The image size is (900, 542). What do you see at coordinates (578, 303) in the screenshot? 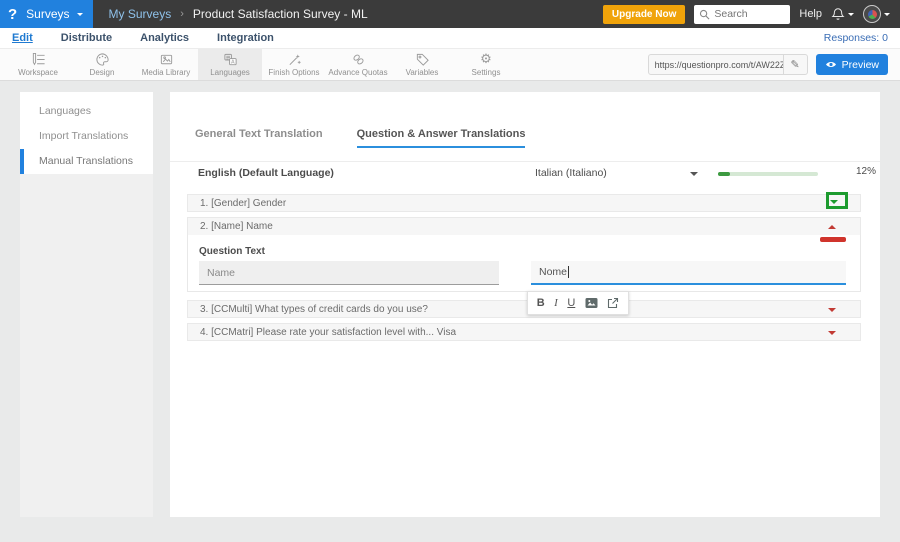
I see `format-toolbar: B I U` at bounding box center [578, 303].